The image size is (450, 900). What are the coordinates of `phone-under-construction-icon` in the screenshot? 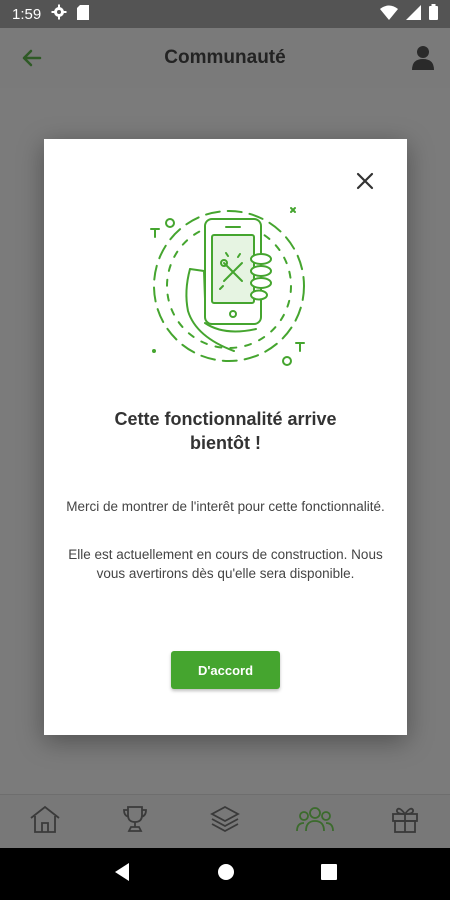 It's located at (229, 286).